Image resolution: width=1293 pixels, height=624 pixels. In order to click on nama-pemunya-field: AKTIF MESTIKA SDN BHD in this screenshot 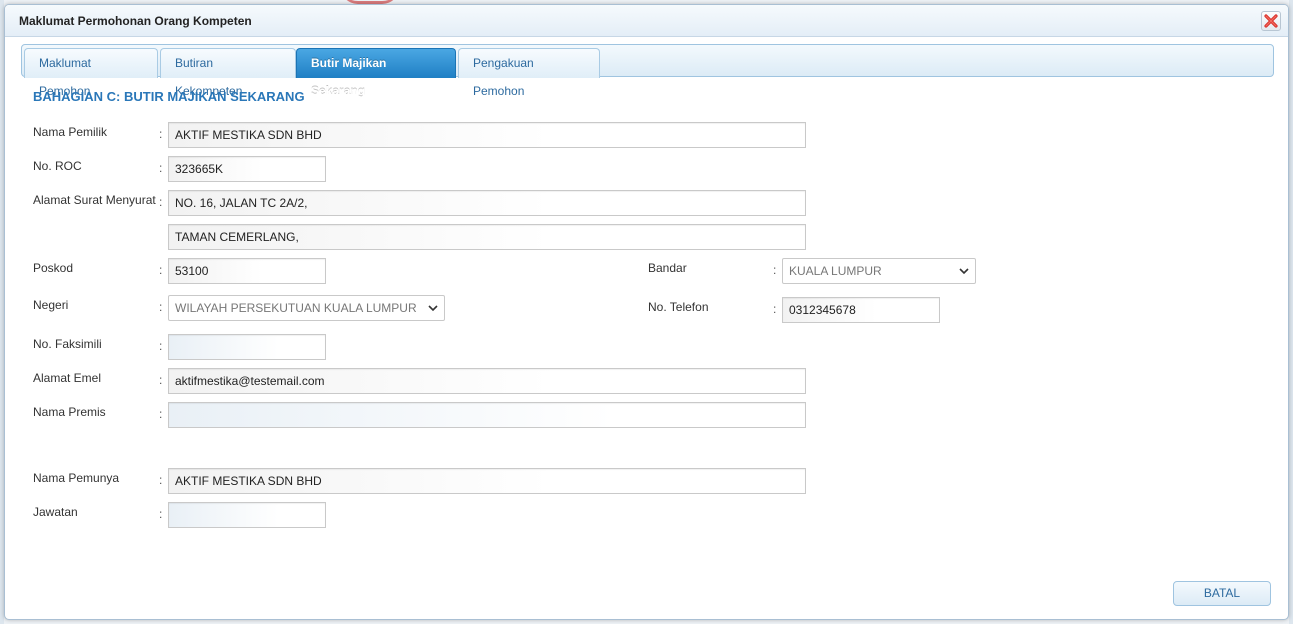, I will do `click(487, 481)`.